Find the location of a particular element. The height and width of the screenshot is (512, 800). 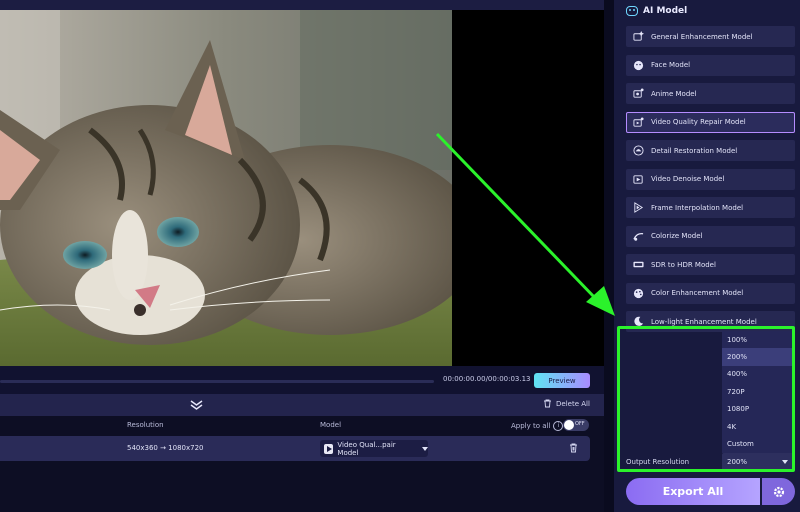

info-icon: i is located at coordinates (558, 426).